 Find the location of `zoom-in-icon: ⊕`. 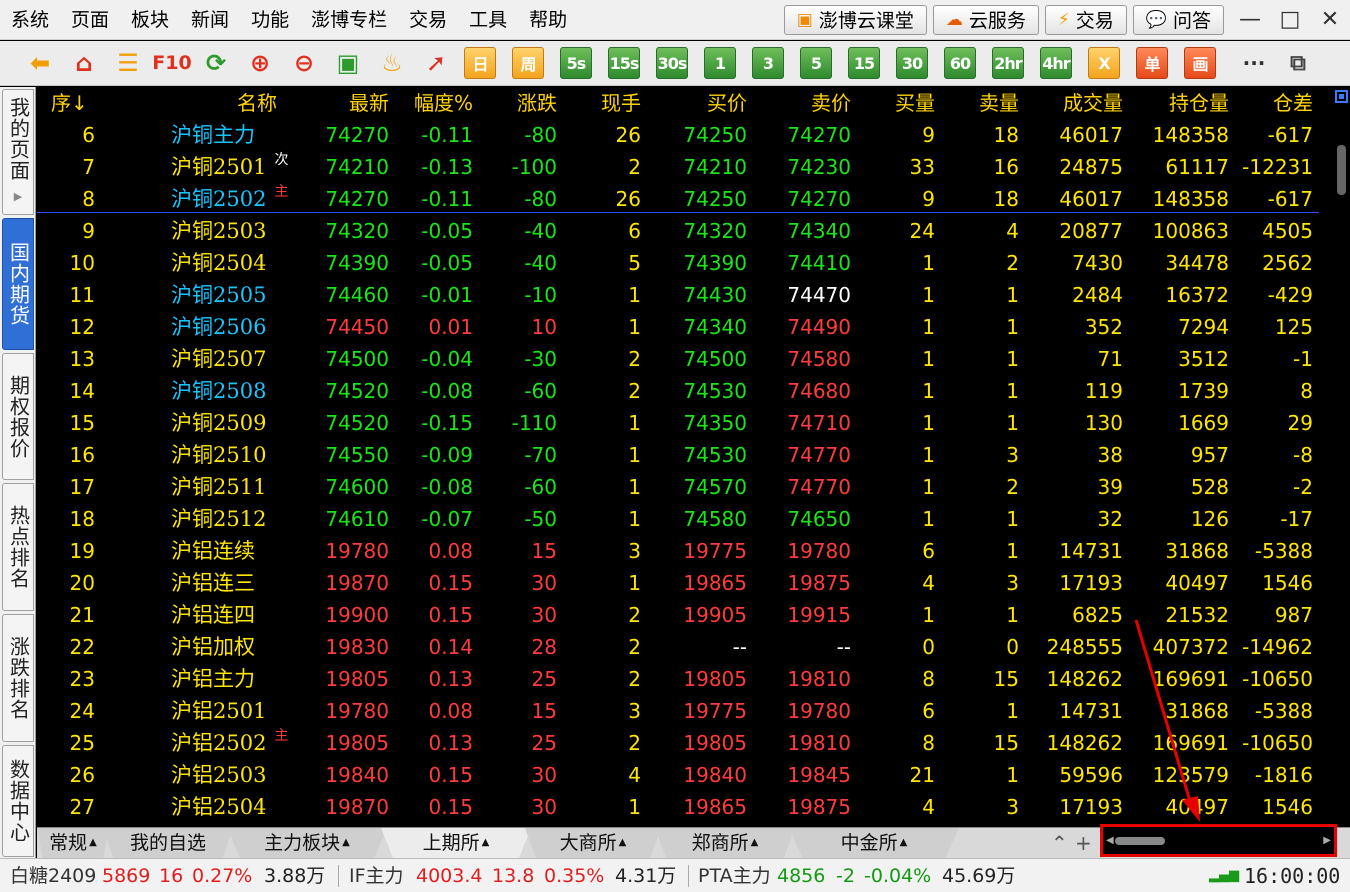

zoom-in-icon: ⊕ is located at coordinates (260, 63).